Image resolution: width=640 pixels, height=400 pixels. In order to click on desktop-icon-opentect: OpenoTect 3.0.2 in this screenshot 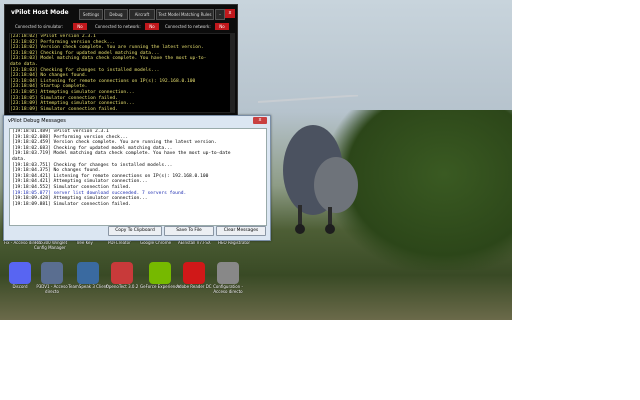, I will do `click(122, 275)`.